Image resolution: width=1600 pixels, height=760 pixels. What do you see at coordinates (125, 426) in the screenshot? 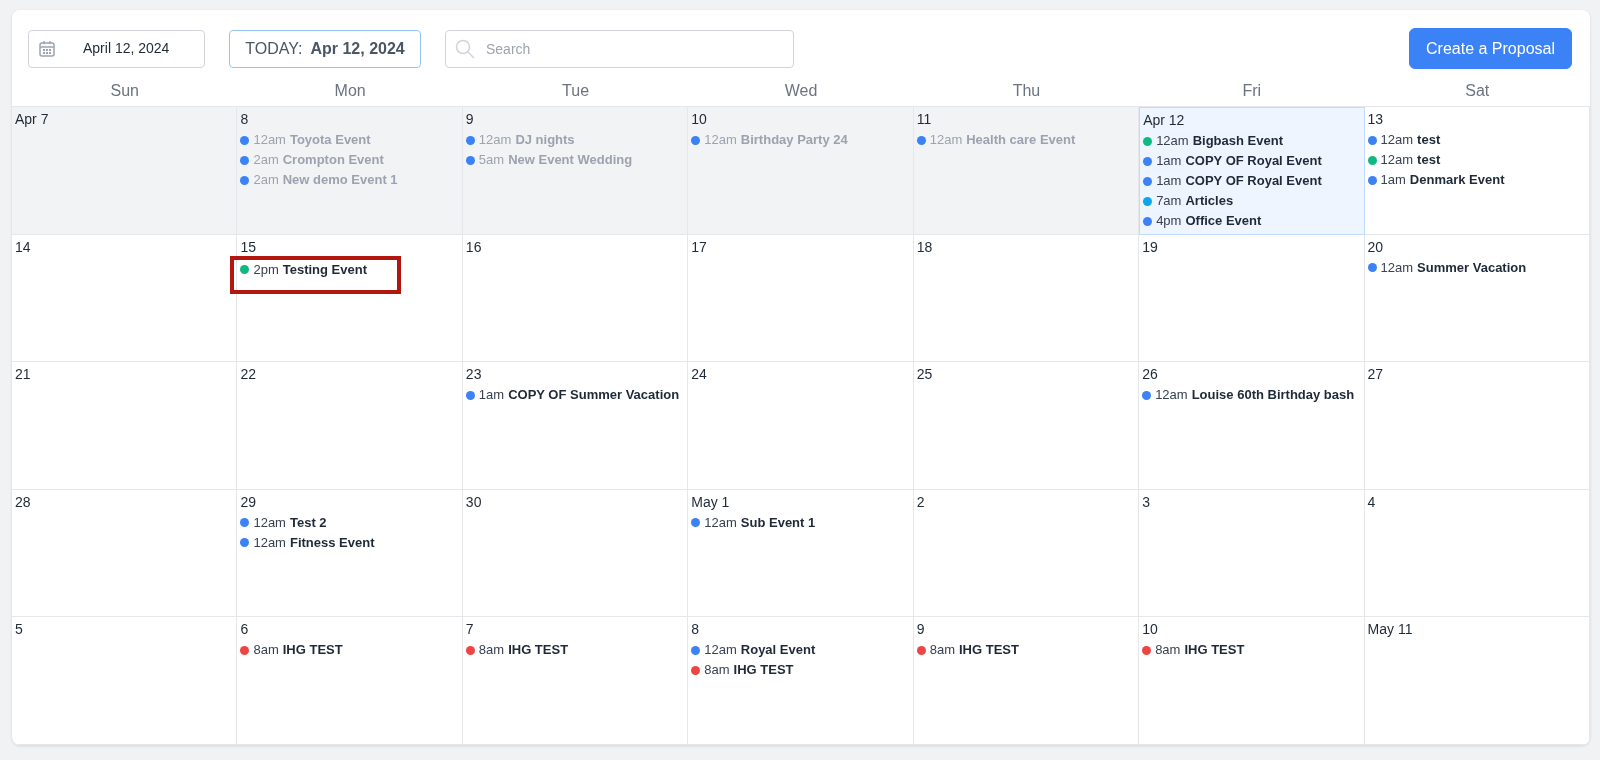
I see `day-cell: 21` at bounding box center [125, 426].